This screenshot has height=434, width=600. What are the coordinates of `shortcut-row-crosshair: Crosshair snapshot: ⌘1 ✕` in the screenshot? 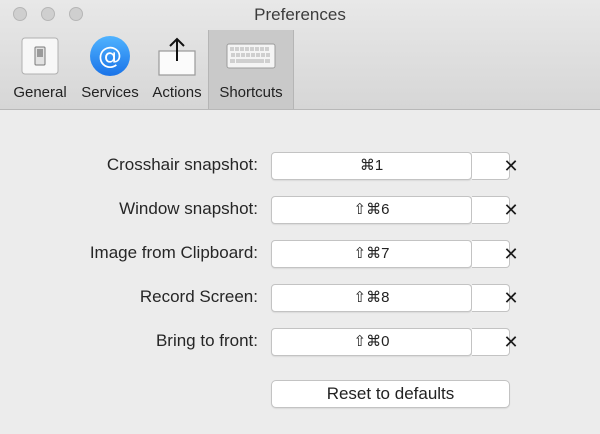 It's located at (300, 166).